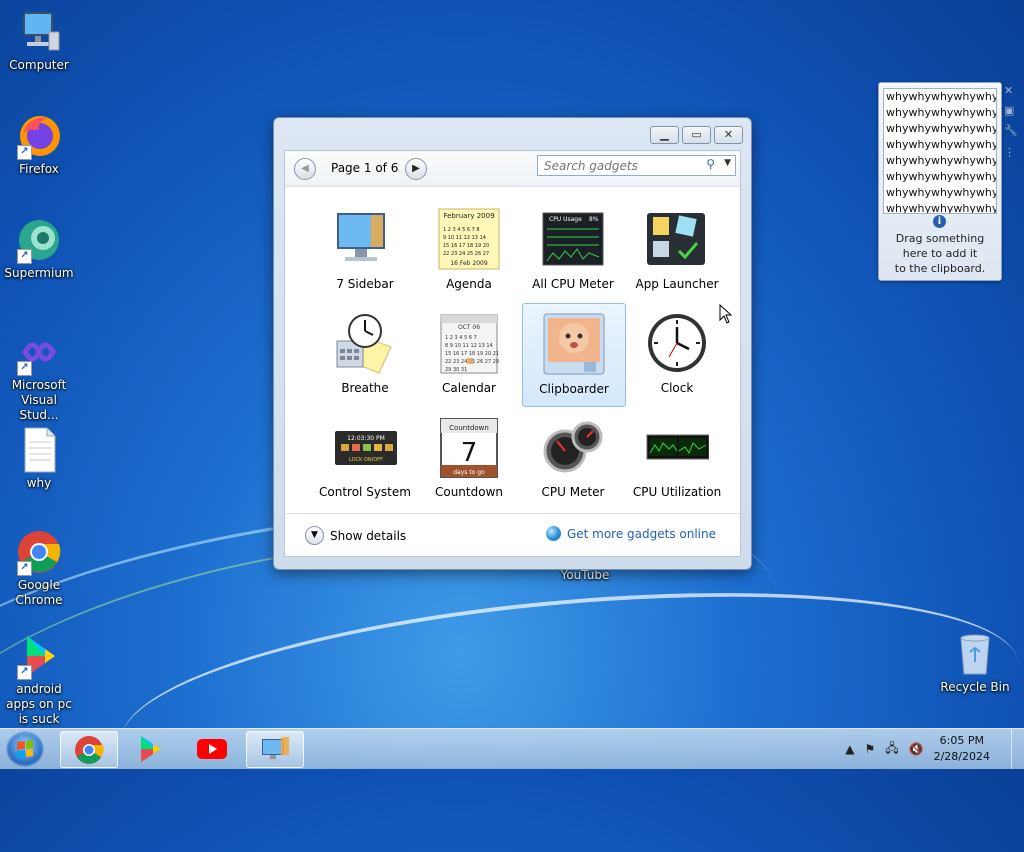 The width and height of the screenshot is (1024, 852). Describe the element at coordinates (677, 354) in the screenshot. I see `gadget-clock: Clock` at that location.